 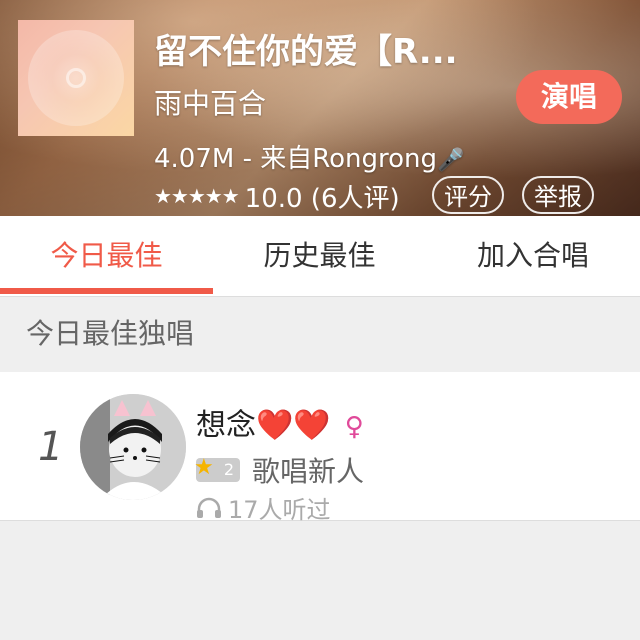 What do you see at coordinates (228, 469) in the screenshot?
I see `level-number: 2` at bounding box center [228, 469].